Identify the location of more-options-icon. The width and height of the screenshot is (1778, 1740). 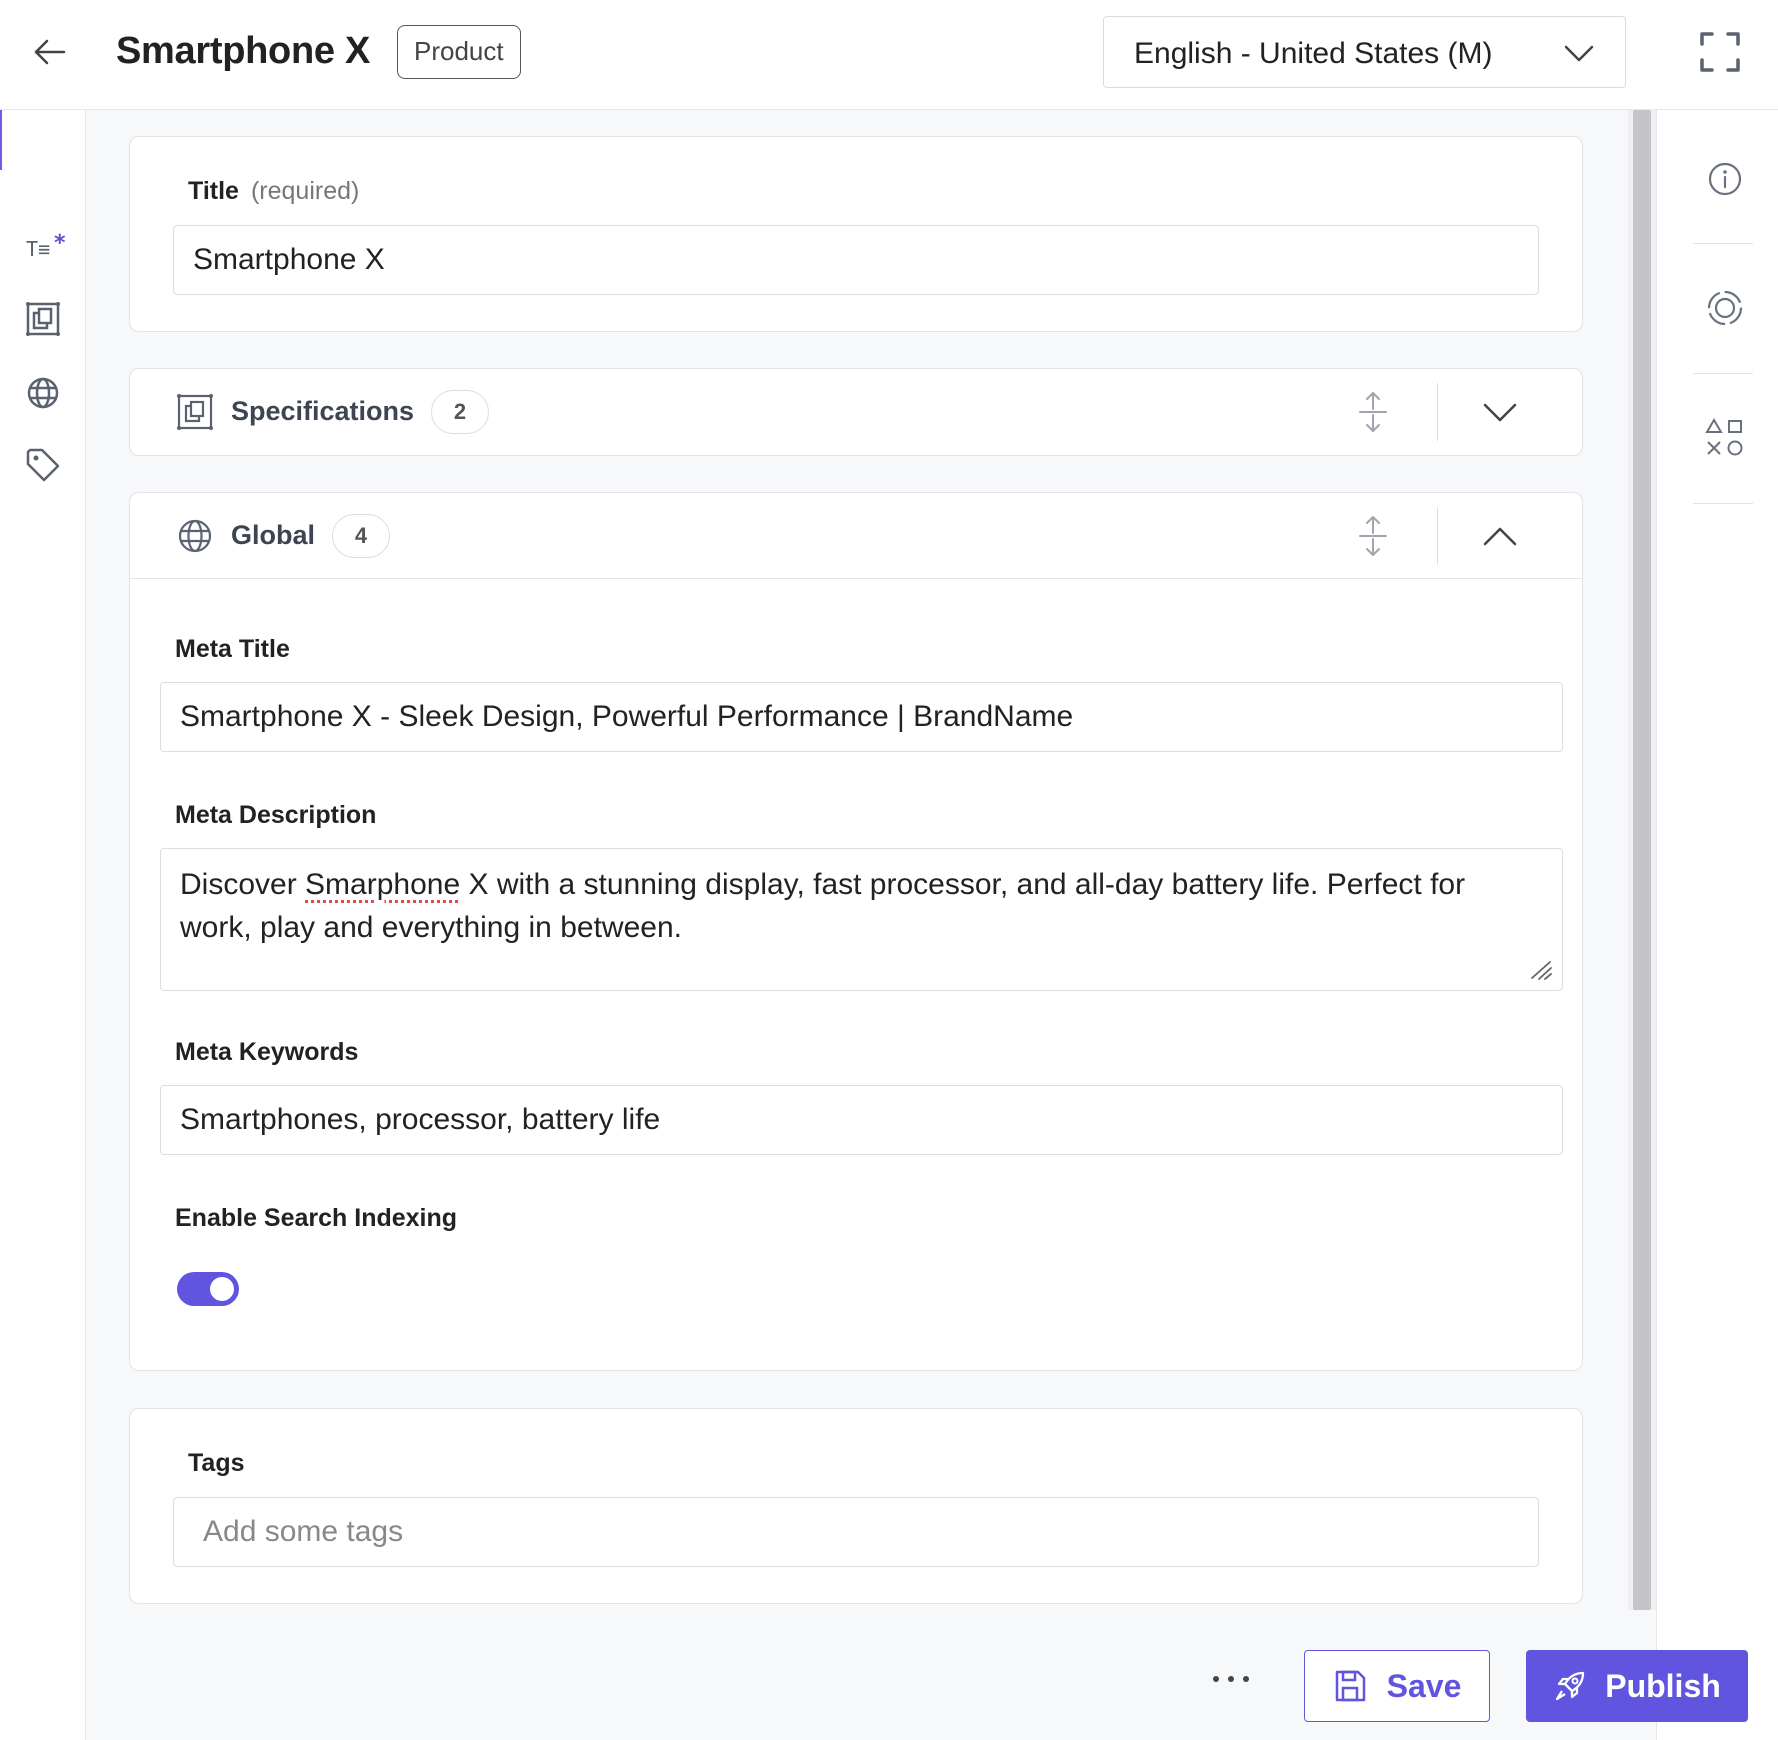
(1231, 1679).